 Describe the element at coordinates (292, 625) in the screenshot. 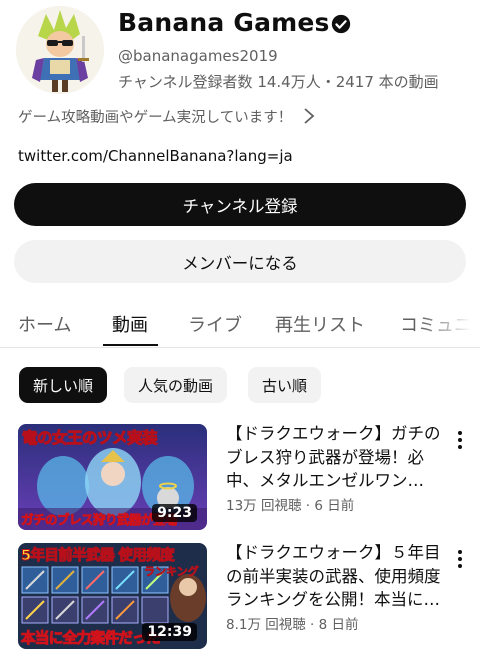

I see `video-meta: 8.1万 回視聴 · 8 日前` at that location.